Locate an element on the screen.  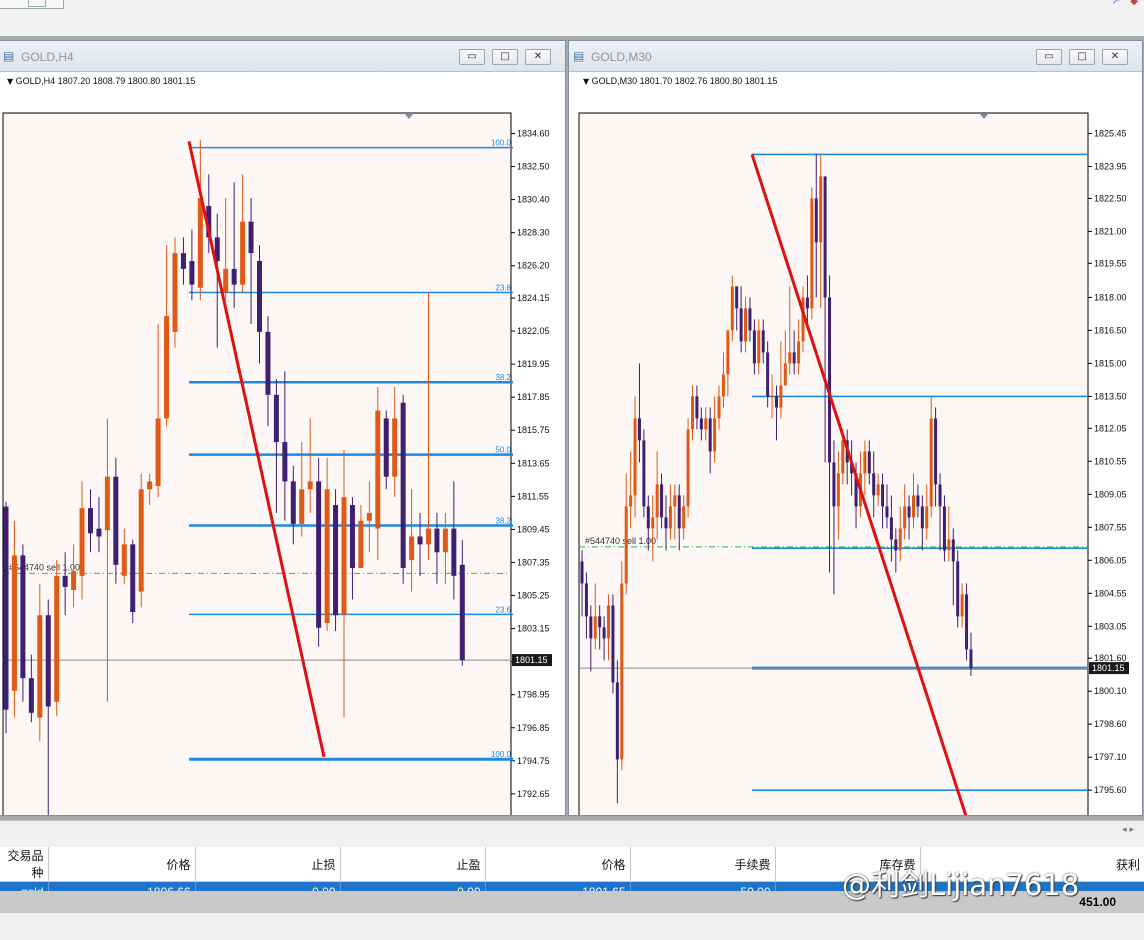
column-header: 交易品种 is located at coordinates (24, 864).